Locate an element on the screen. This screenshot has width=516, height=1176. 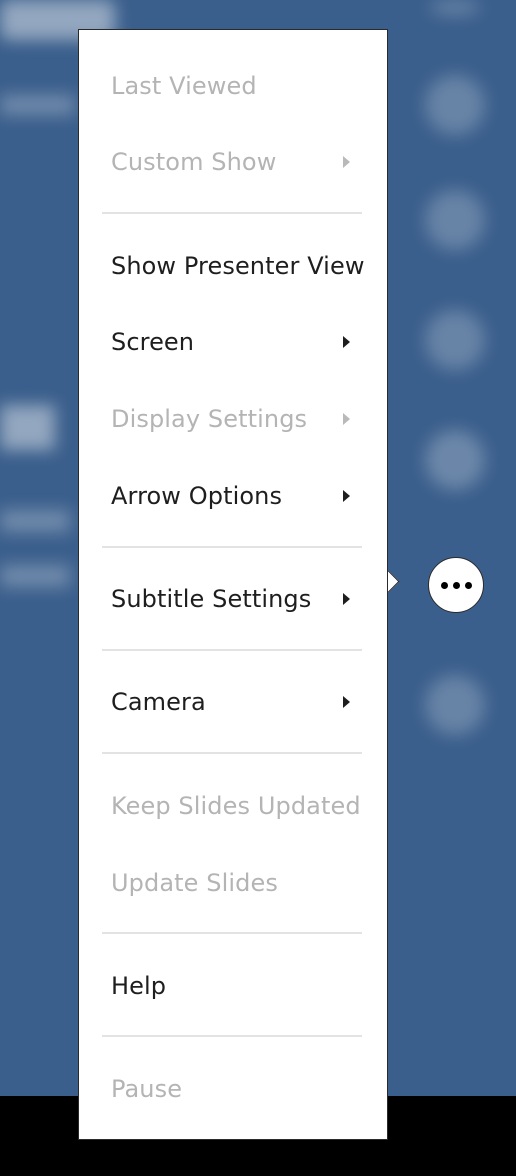
menu-item-label: Pause is located at coordinates (147, 1089).